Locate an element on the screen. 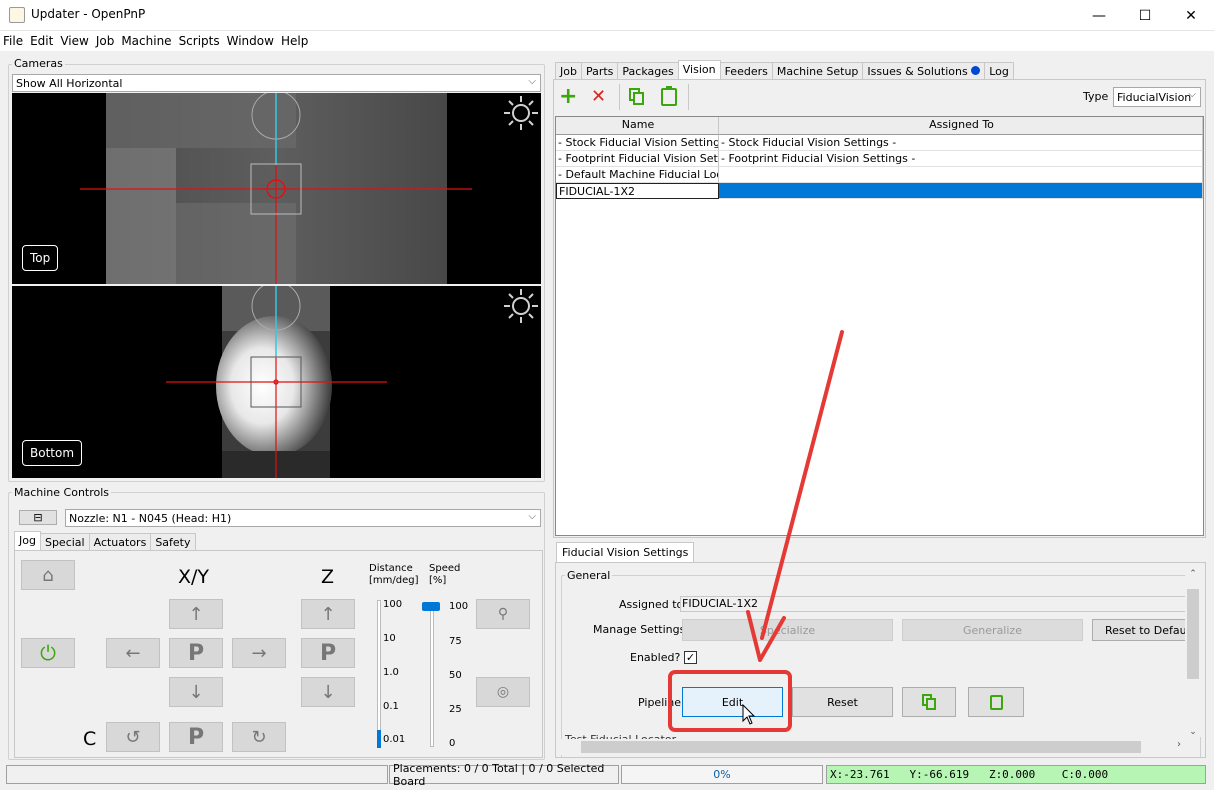 Image resolution: width=1214 pixels, height=790 pixels. menu-view: View is located at coordinates (74, 41).